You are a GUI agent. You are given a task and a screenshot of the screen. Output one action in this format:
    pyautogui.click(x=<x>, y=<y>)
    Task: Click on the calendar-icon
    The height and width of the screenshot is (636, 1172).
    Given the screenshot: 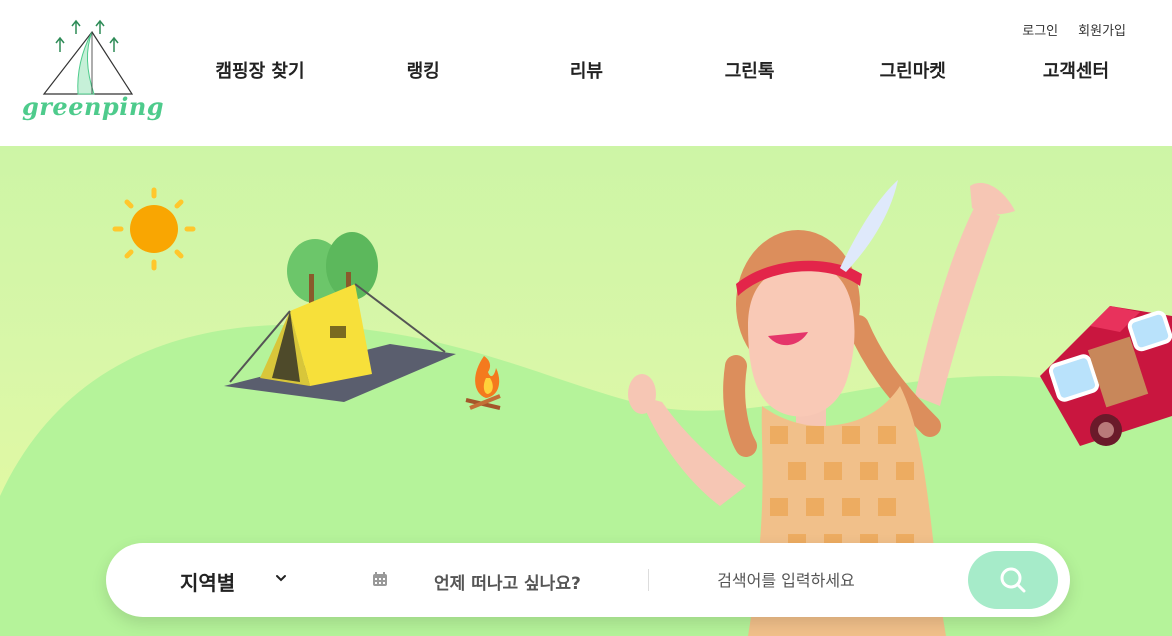 What is the action you would take?
    pyautogui.click(x=380, y=579)
    